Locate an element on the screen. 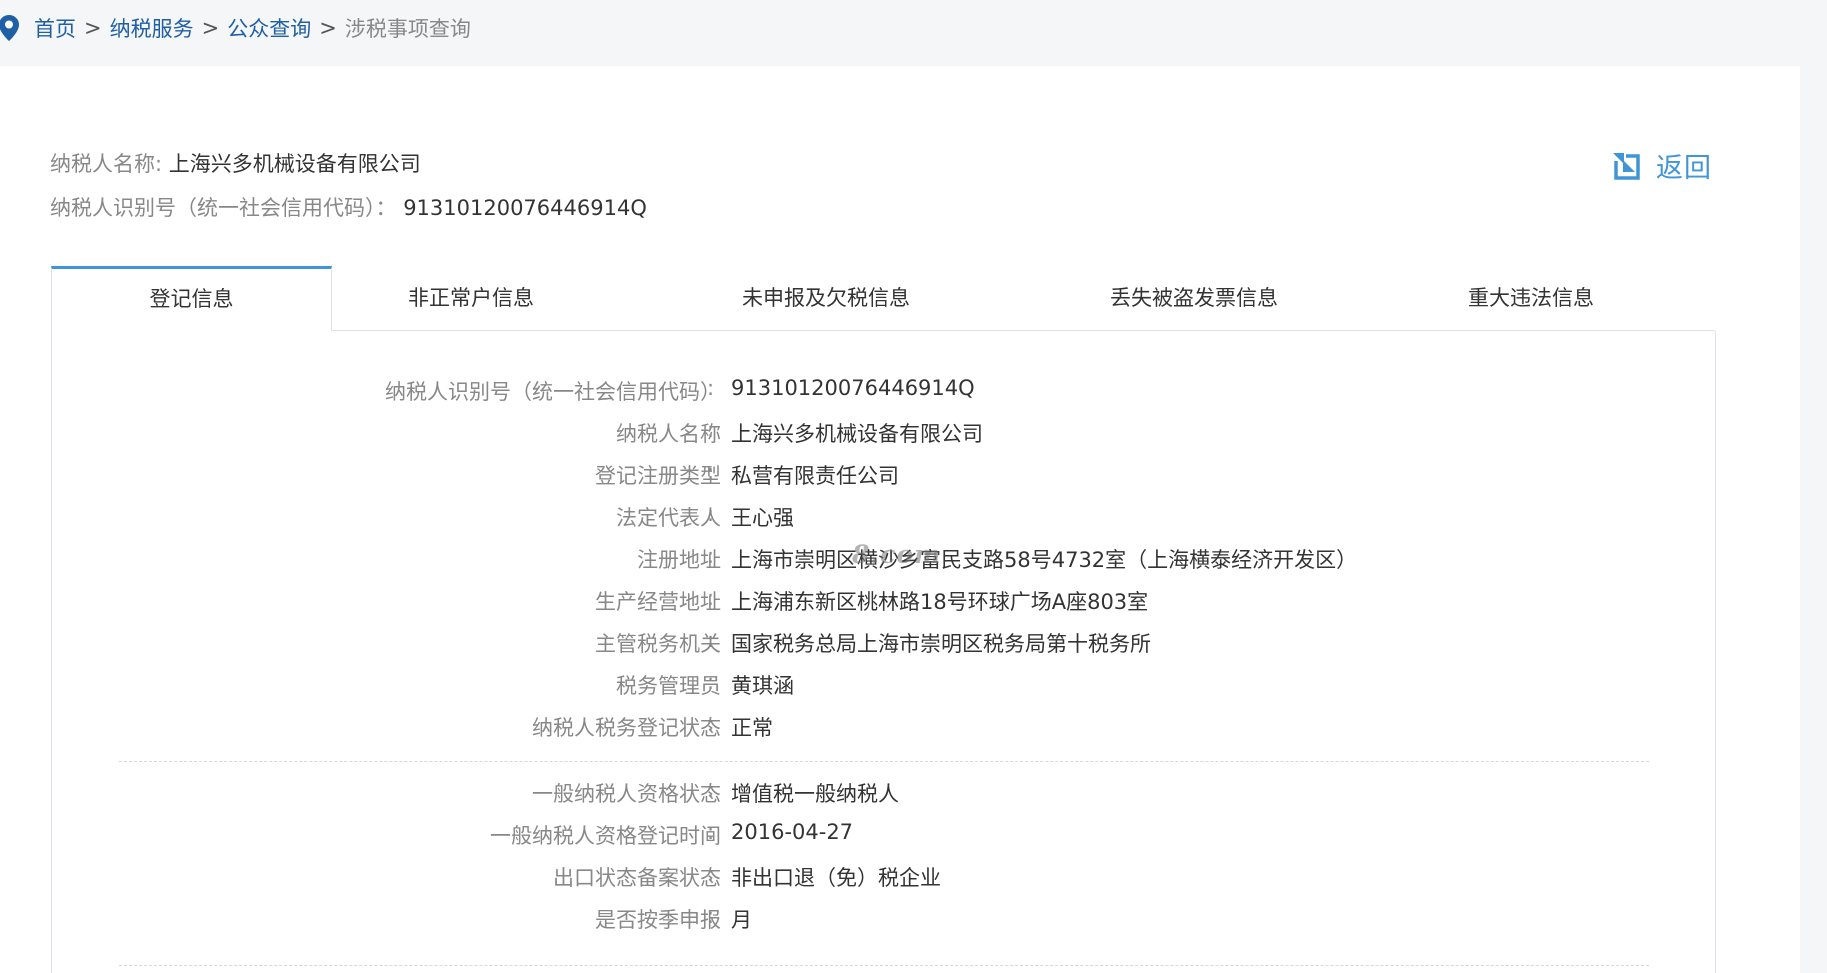 Image resolution: width=1827 pixels, height=973 pixels. taxpayer-id-line: 纳税人识别号（统一社会信用代码）： 91310120076446914Q is located at coordinates (348, 207).